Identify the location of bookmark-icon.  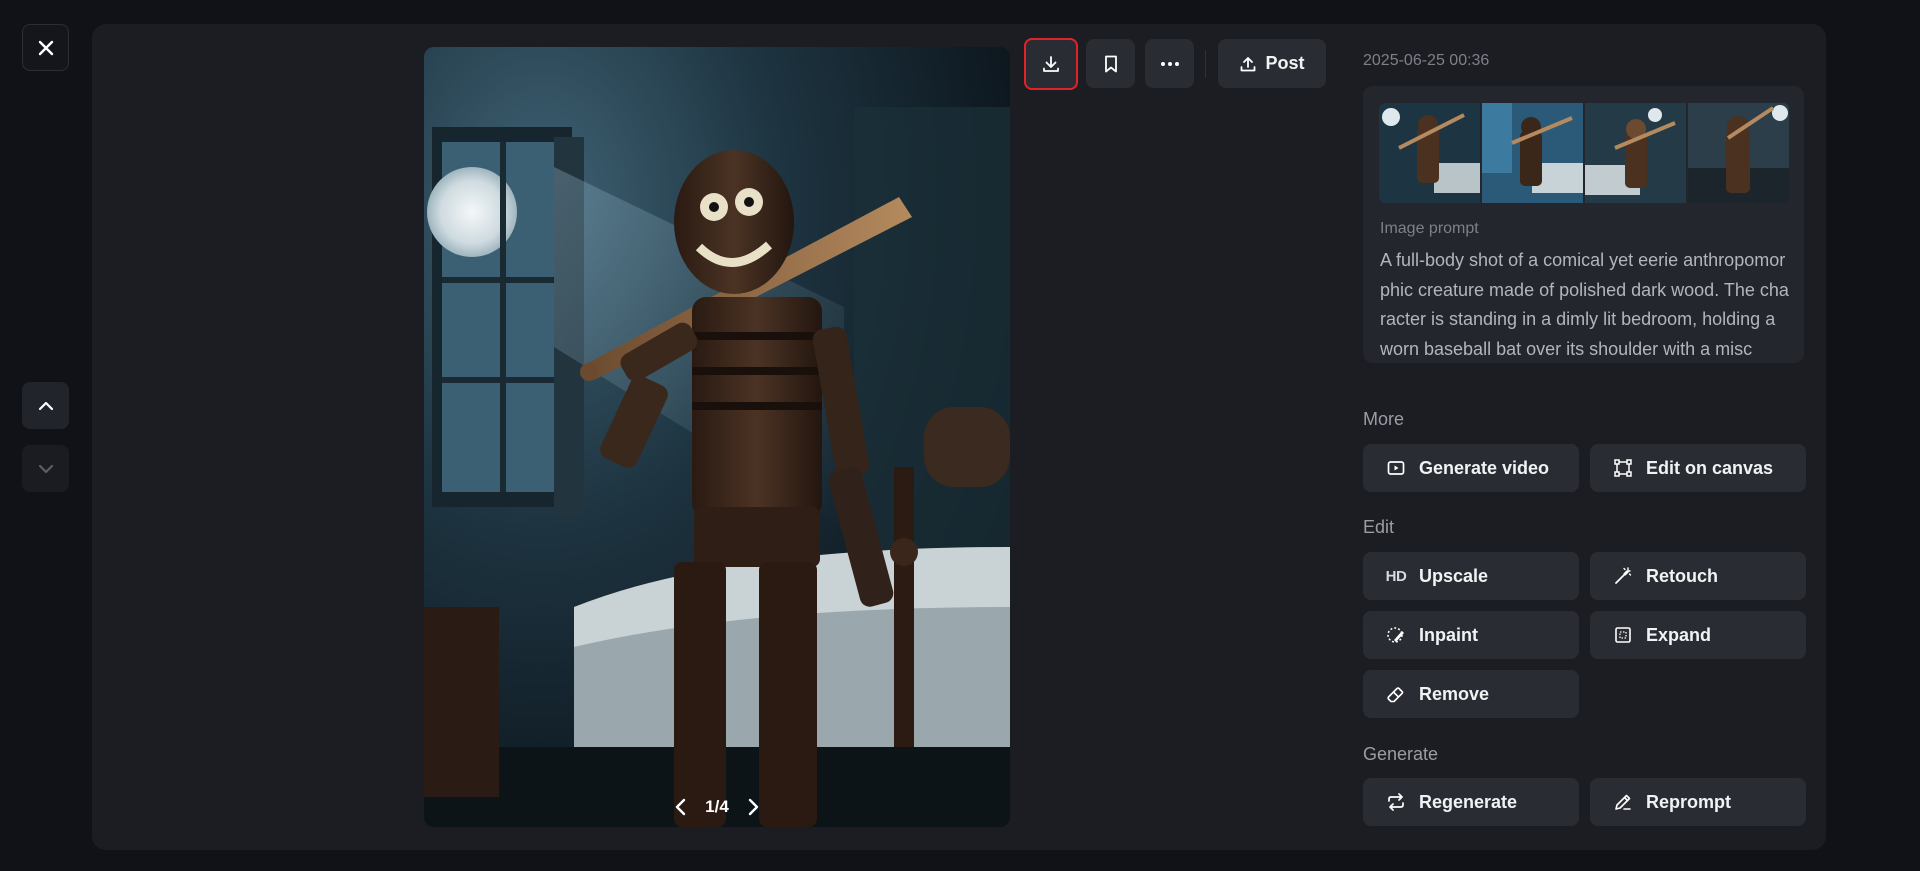
(1110, 63).